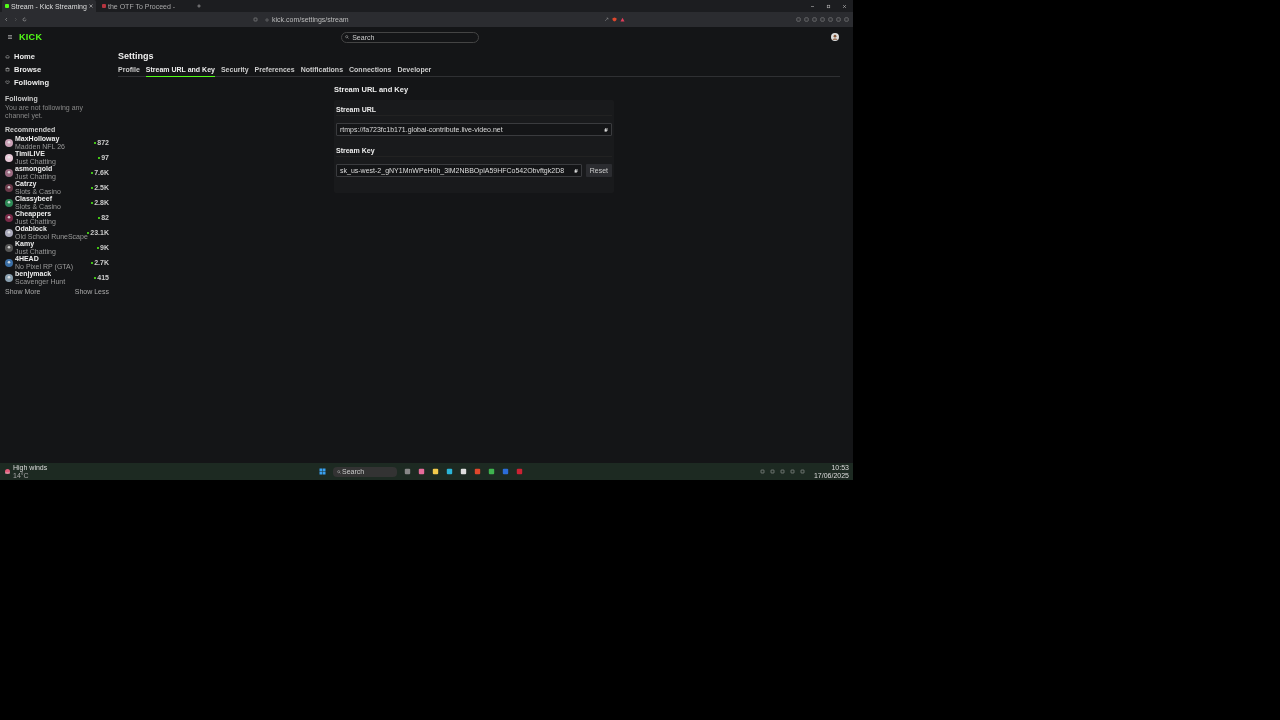  What do you see at coordinates (828, 6) in the screenshot?
I see `restore-icon` at bounding box center [828, 6].